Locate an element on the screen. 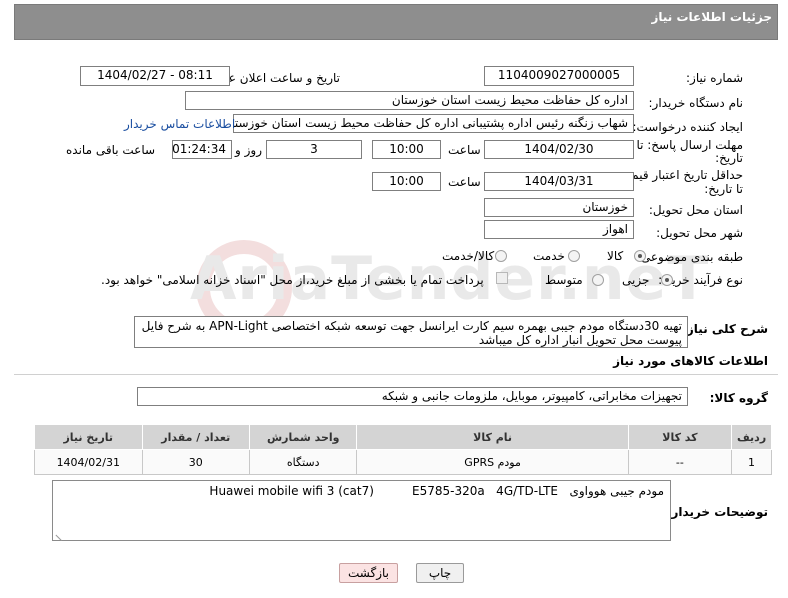 The image size is (788, 598). category-radio-service is located at coordinates (574, 256).